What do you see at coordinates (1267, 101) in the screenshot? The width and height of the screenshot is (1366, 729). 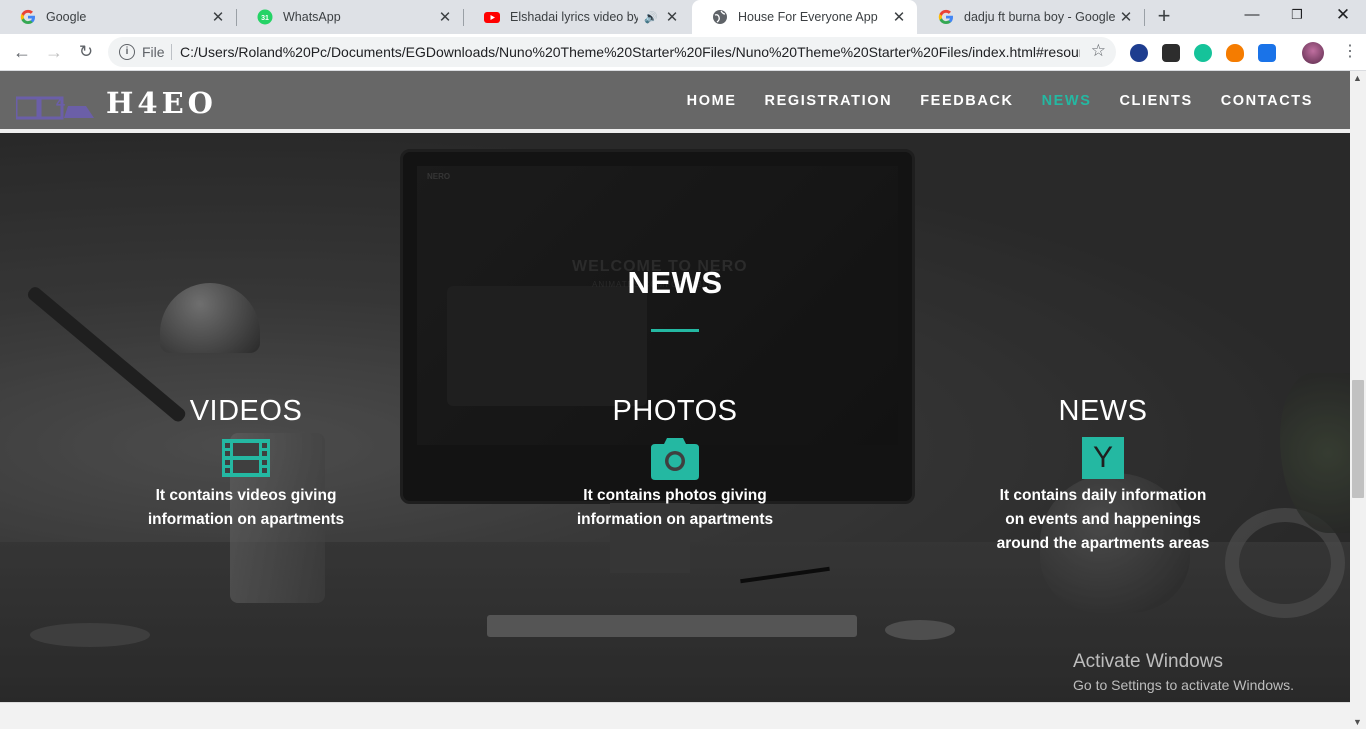 I see `nav-contacts: CONTACTS` at bounding box center [1267, 101].